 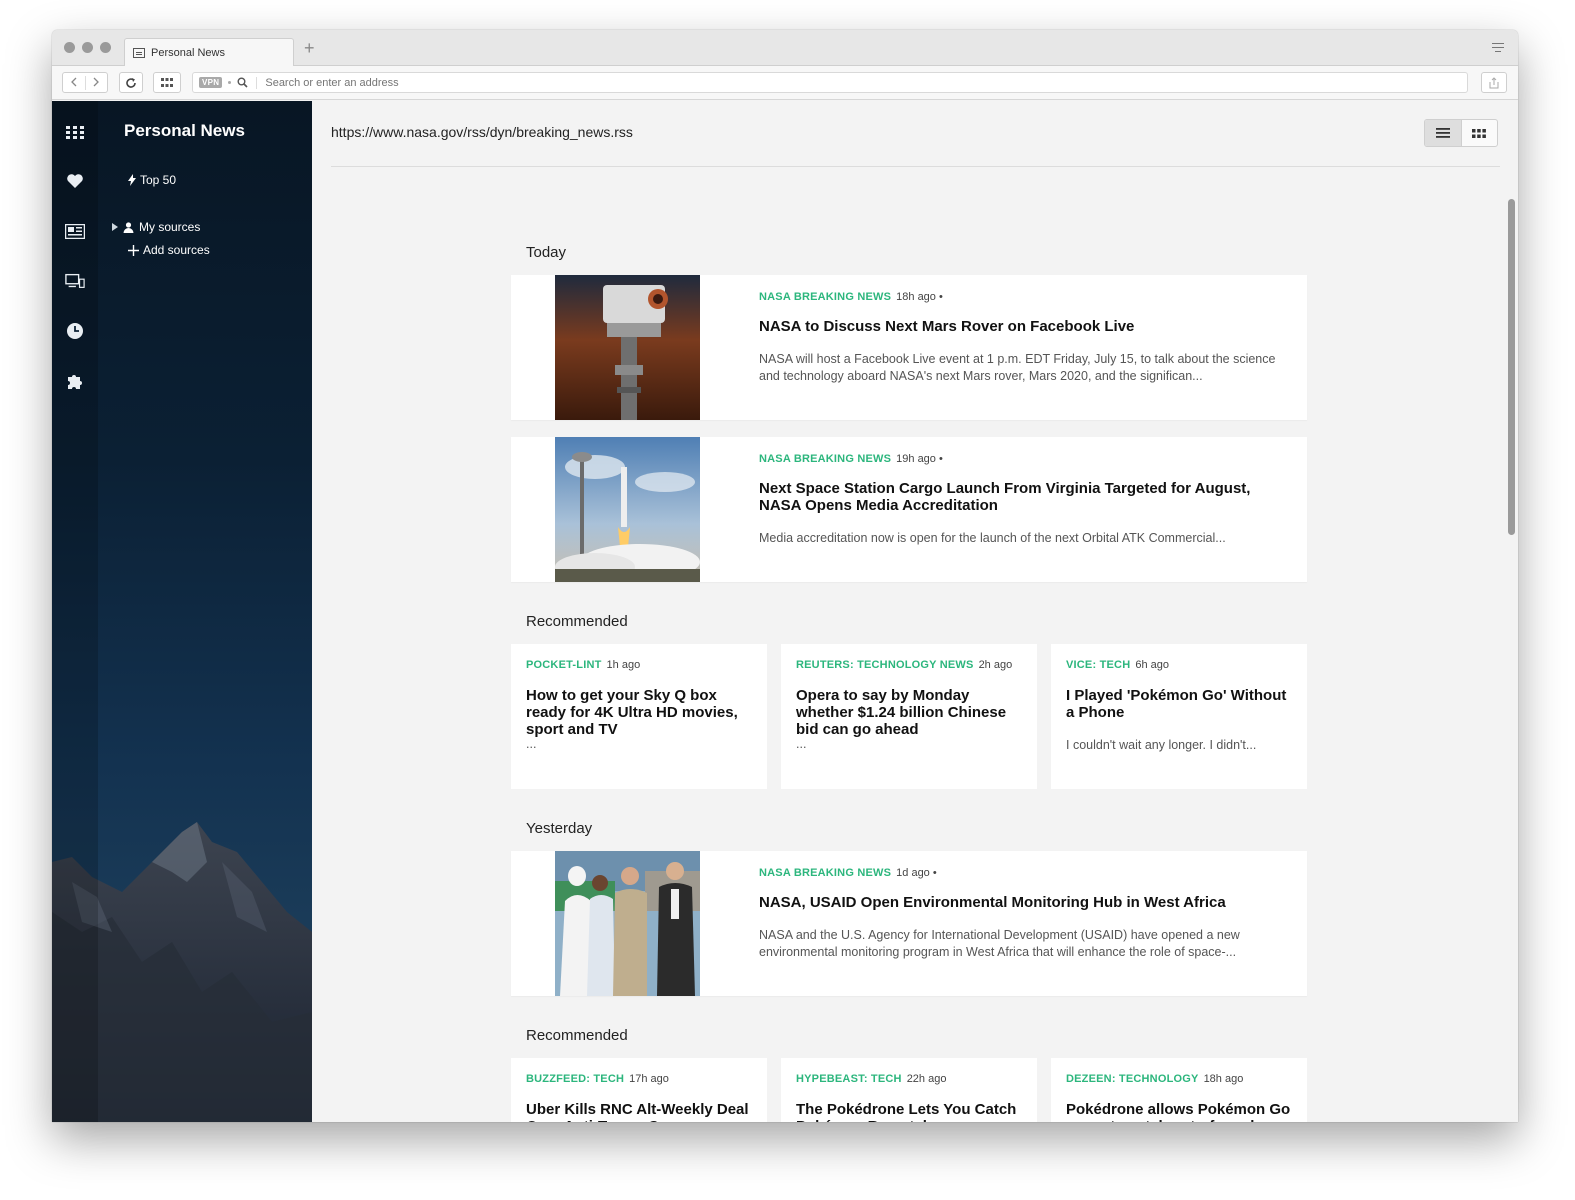 I want to click on article-source: BUZZFEED: TECH, so click(x=575, y=1079).